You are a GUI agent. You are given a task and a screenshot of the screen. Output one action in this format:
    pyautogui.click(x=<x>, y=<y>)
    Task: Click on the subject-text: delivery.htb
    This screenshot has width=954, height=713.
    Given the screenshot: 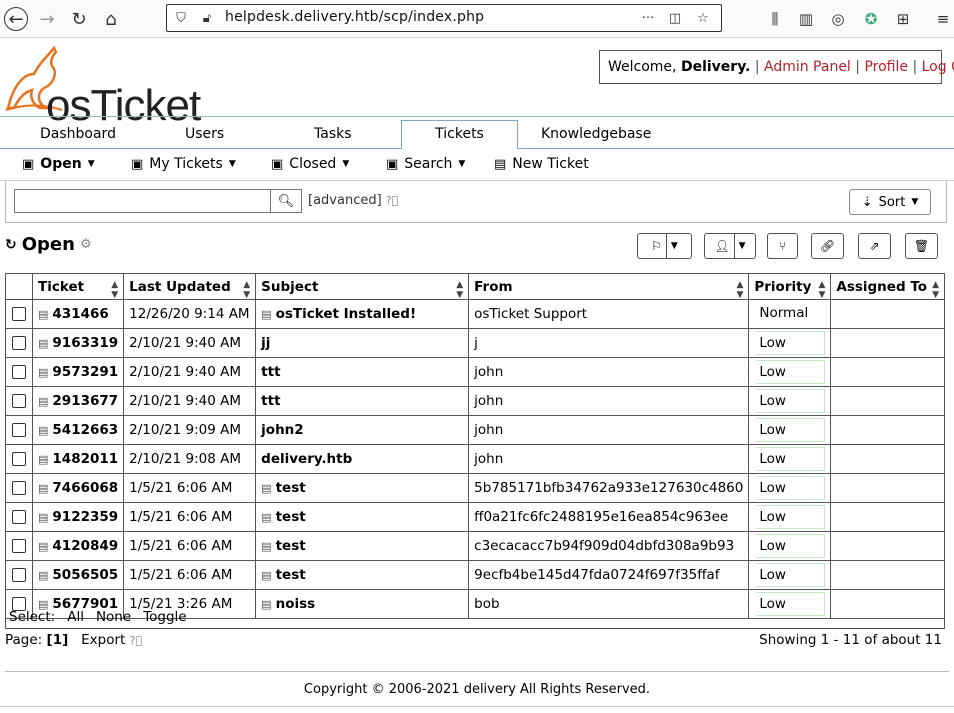 What is the action you would take?
    pyautogui.click(x=306, y=459)
    